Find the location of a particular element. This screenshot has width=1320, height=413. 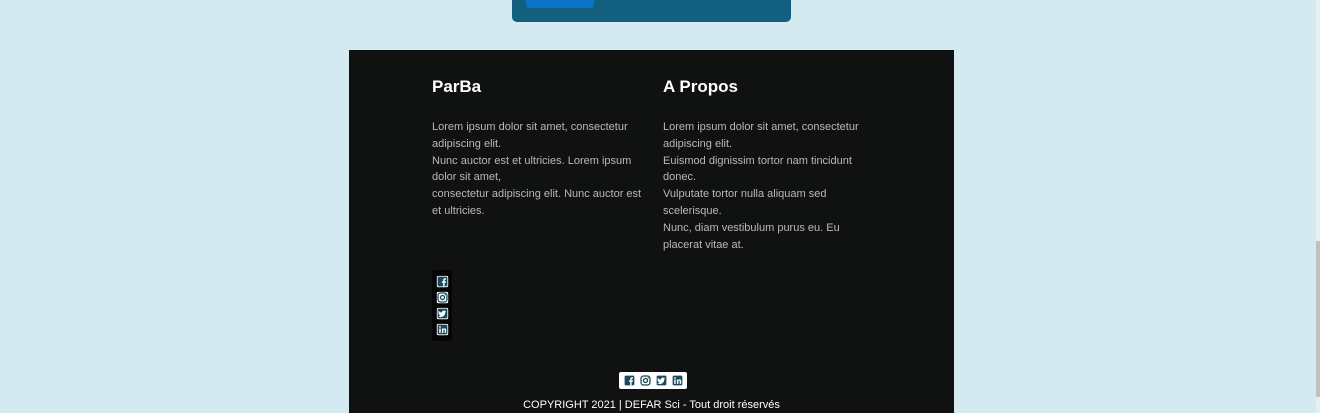

scrollbar is located at coordinates (1318, 206).